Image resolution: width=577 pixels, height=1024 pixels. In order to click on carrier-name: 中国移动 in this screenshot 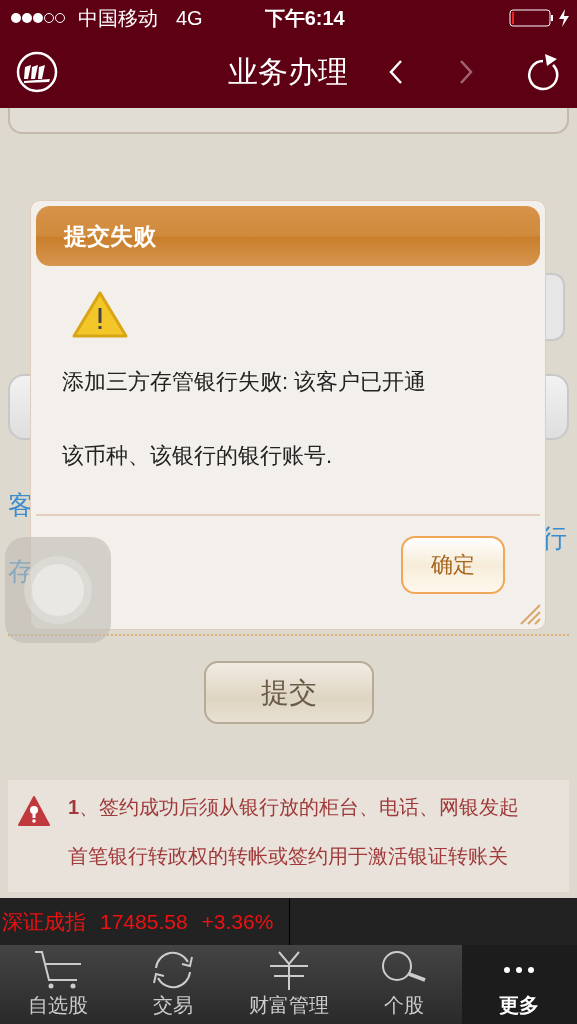, I will do `click(118, 18)`.